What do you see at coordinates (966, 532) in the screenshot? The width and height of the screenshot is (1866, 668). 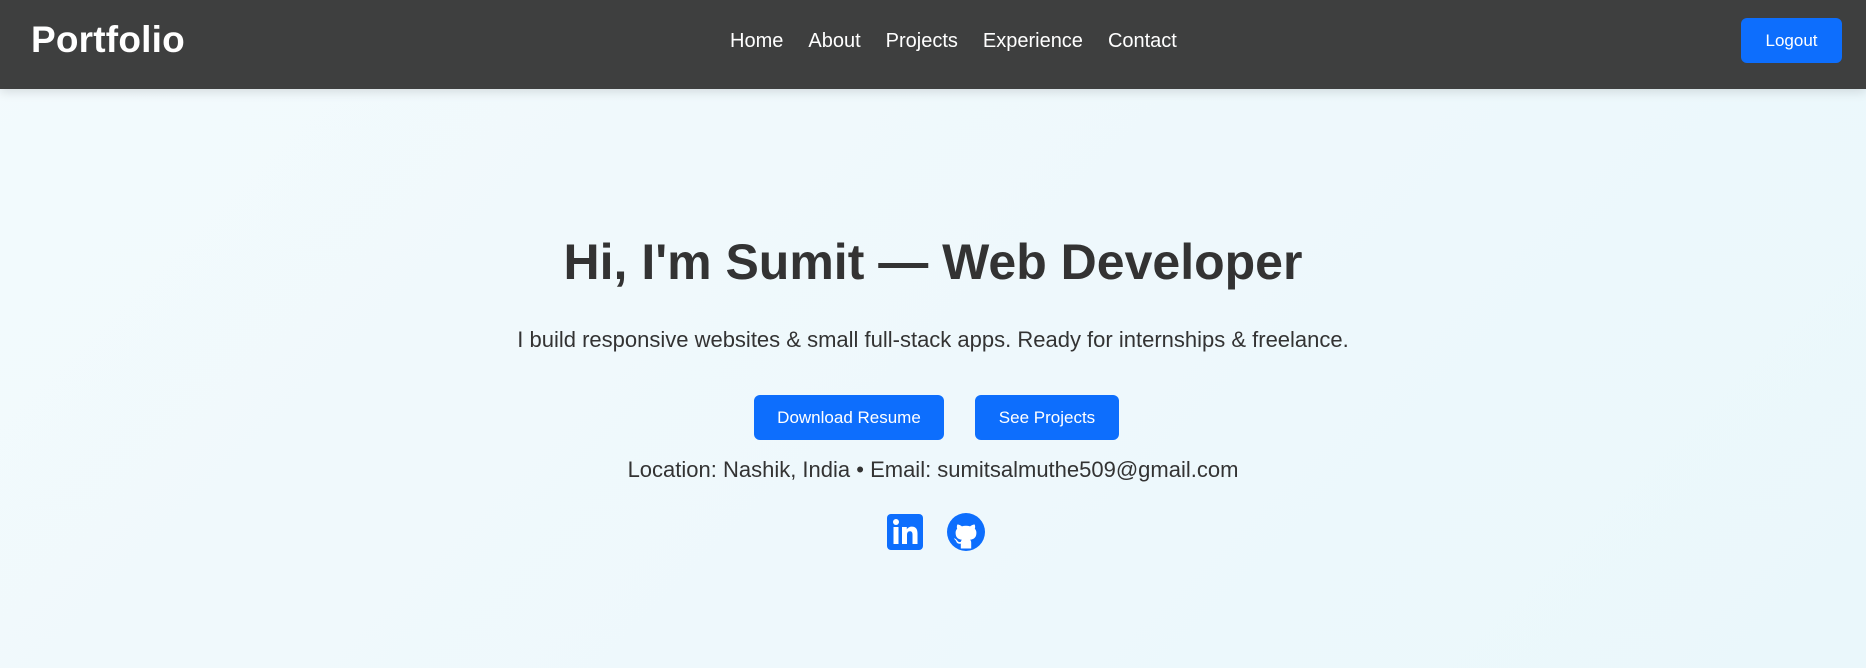 I see `github-icon` at bounding box center [966, 532].